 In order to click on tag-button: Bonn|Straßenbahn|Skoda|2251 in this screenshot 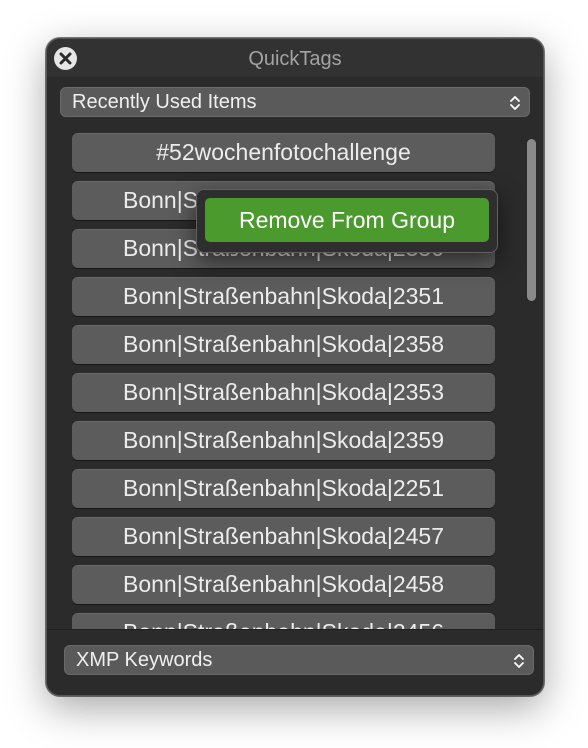, I will do `click(283, 488)`.